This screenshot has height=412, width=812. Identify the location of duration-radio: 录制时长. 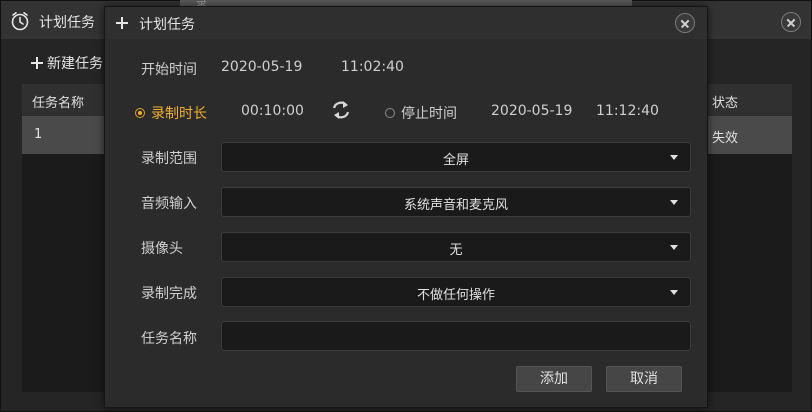
(171, 113).